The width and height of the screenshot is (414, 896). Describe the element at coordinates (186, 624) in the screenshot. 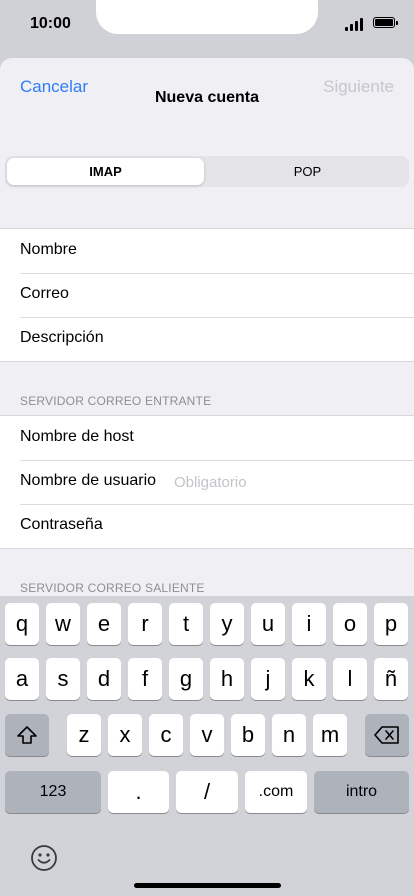

I see `key-t: t` at that location.